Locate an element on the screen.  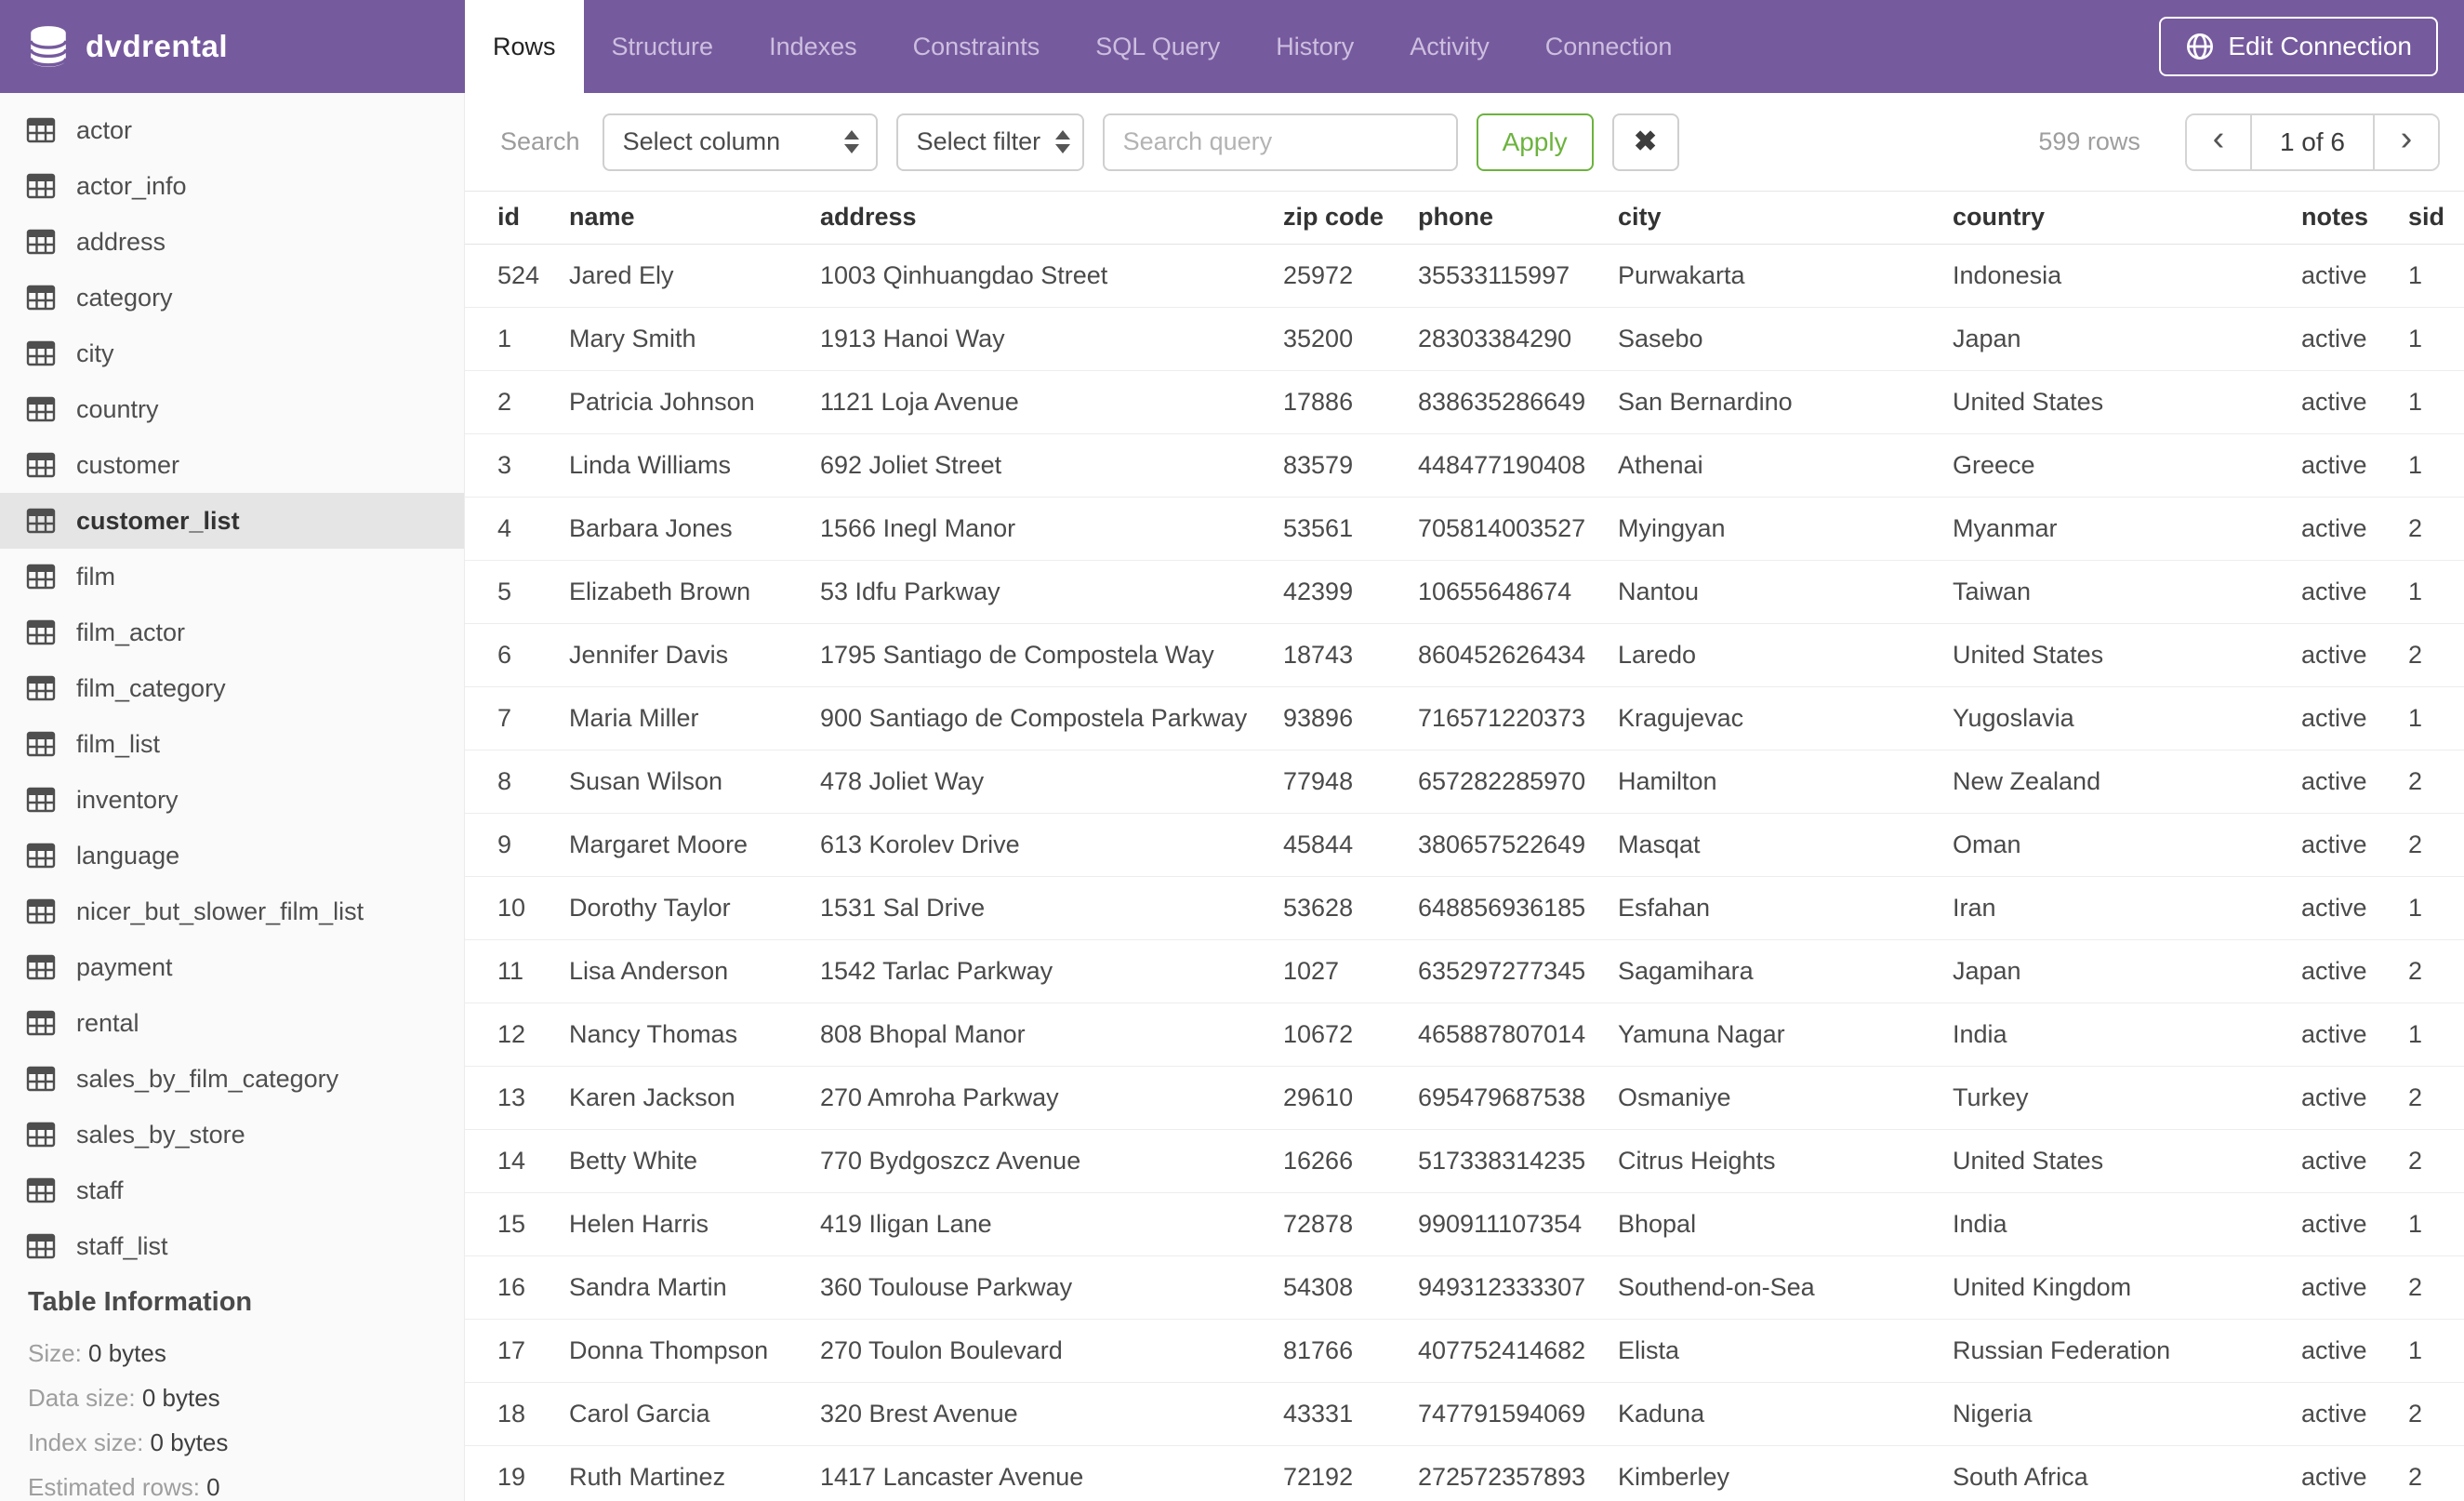
prev-page-button: ‹ is located at coordinates (2218, 141).